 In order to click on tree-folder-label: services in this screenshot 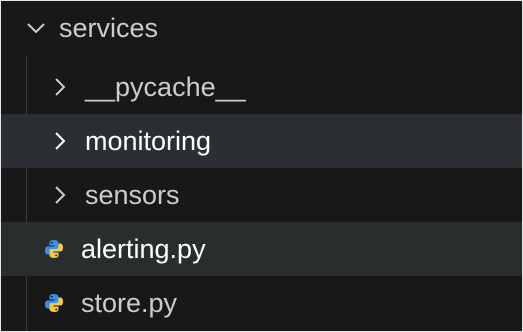, I will do `click(109, 28)`.